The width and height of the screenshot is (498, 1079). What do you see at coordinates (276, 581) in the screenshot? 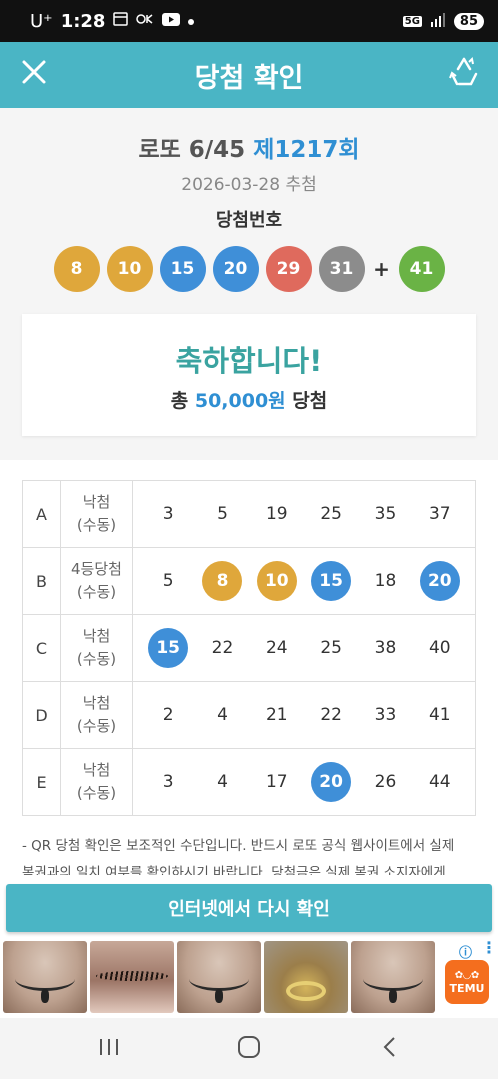
I see `matched-number: 10` at bounding box center [276, 581].